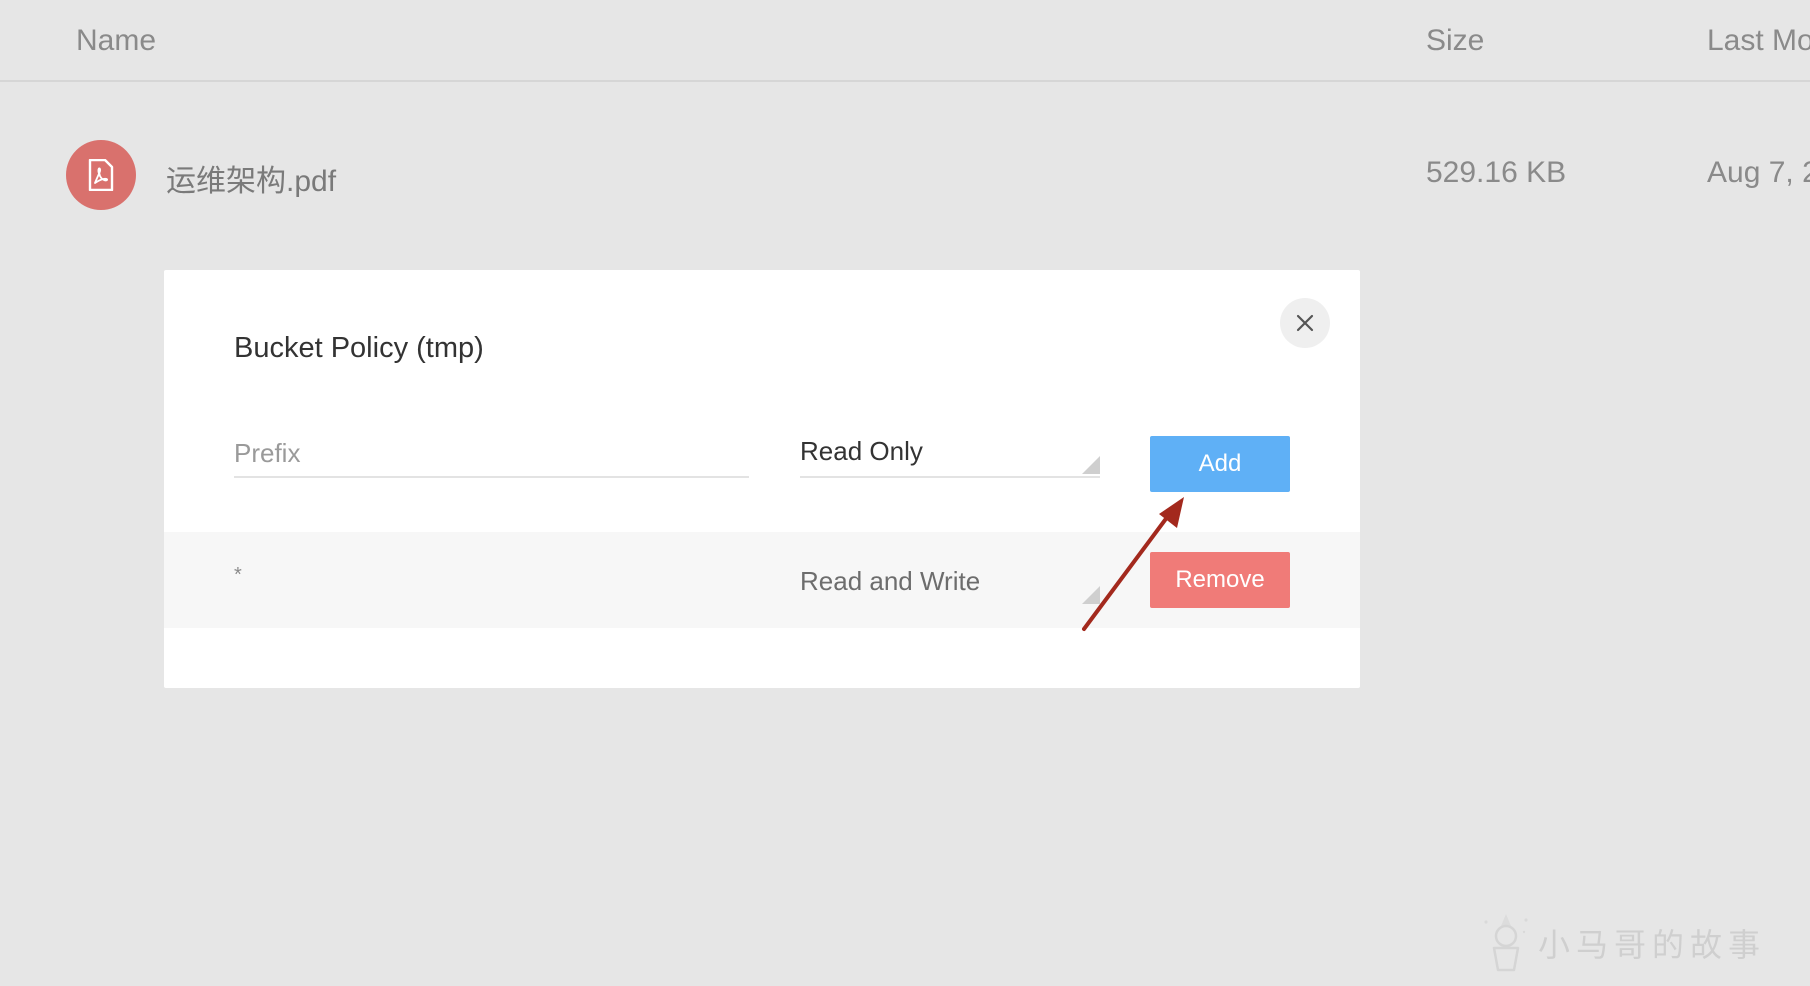 The width and height of the screenshot is (1810, 986). I want to click on new-policy-permission-value: Read Only, so click(861, 451).